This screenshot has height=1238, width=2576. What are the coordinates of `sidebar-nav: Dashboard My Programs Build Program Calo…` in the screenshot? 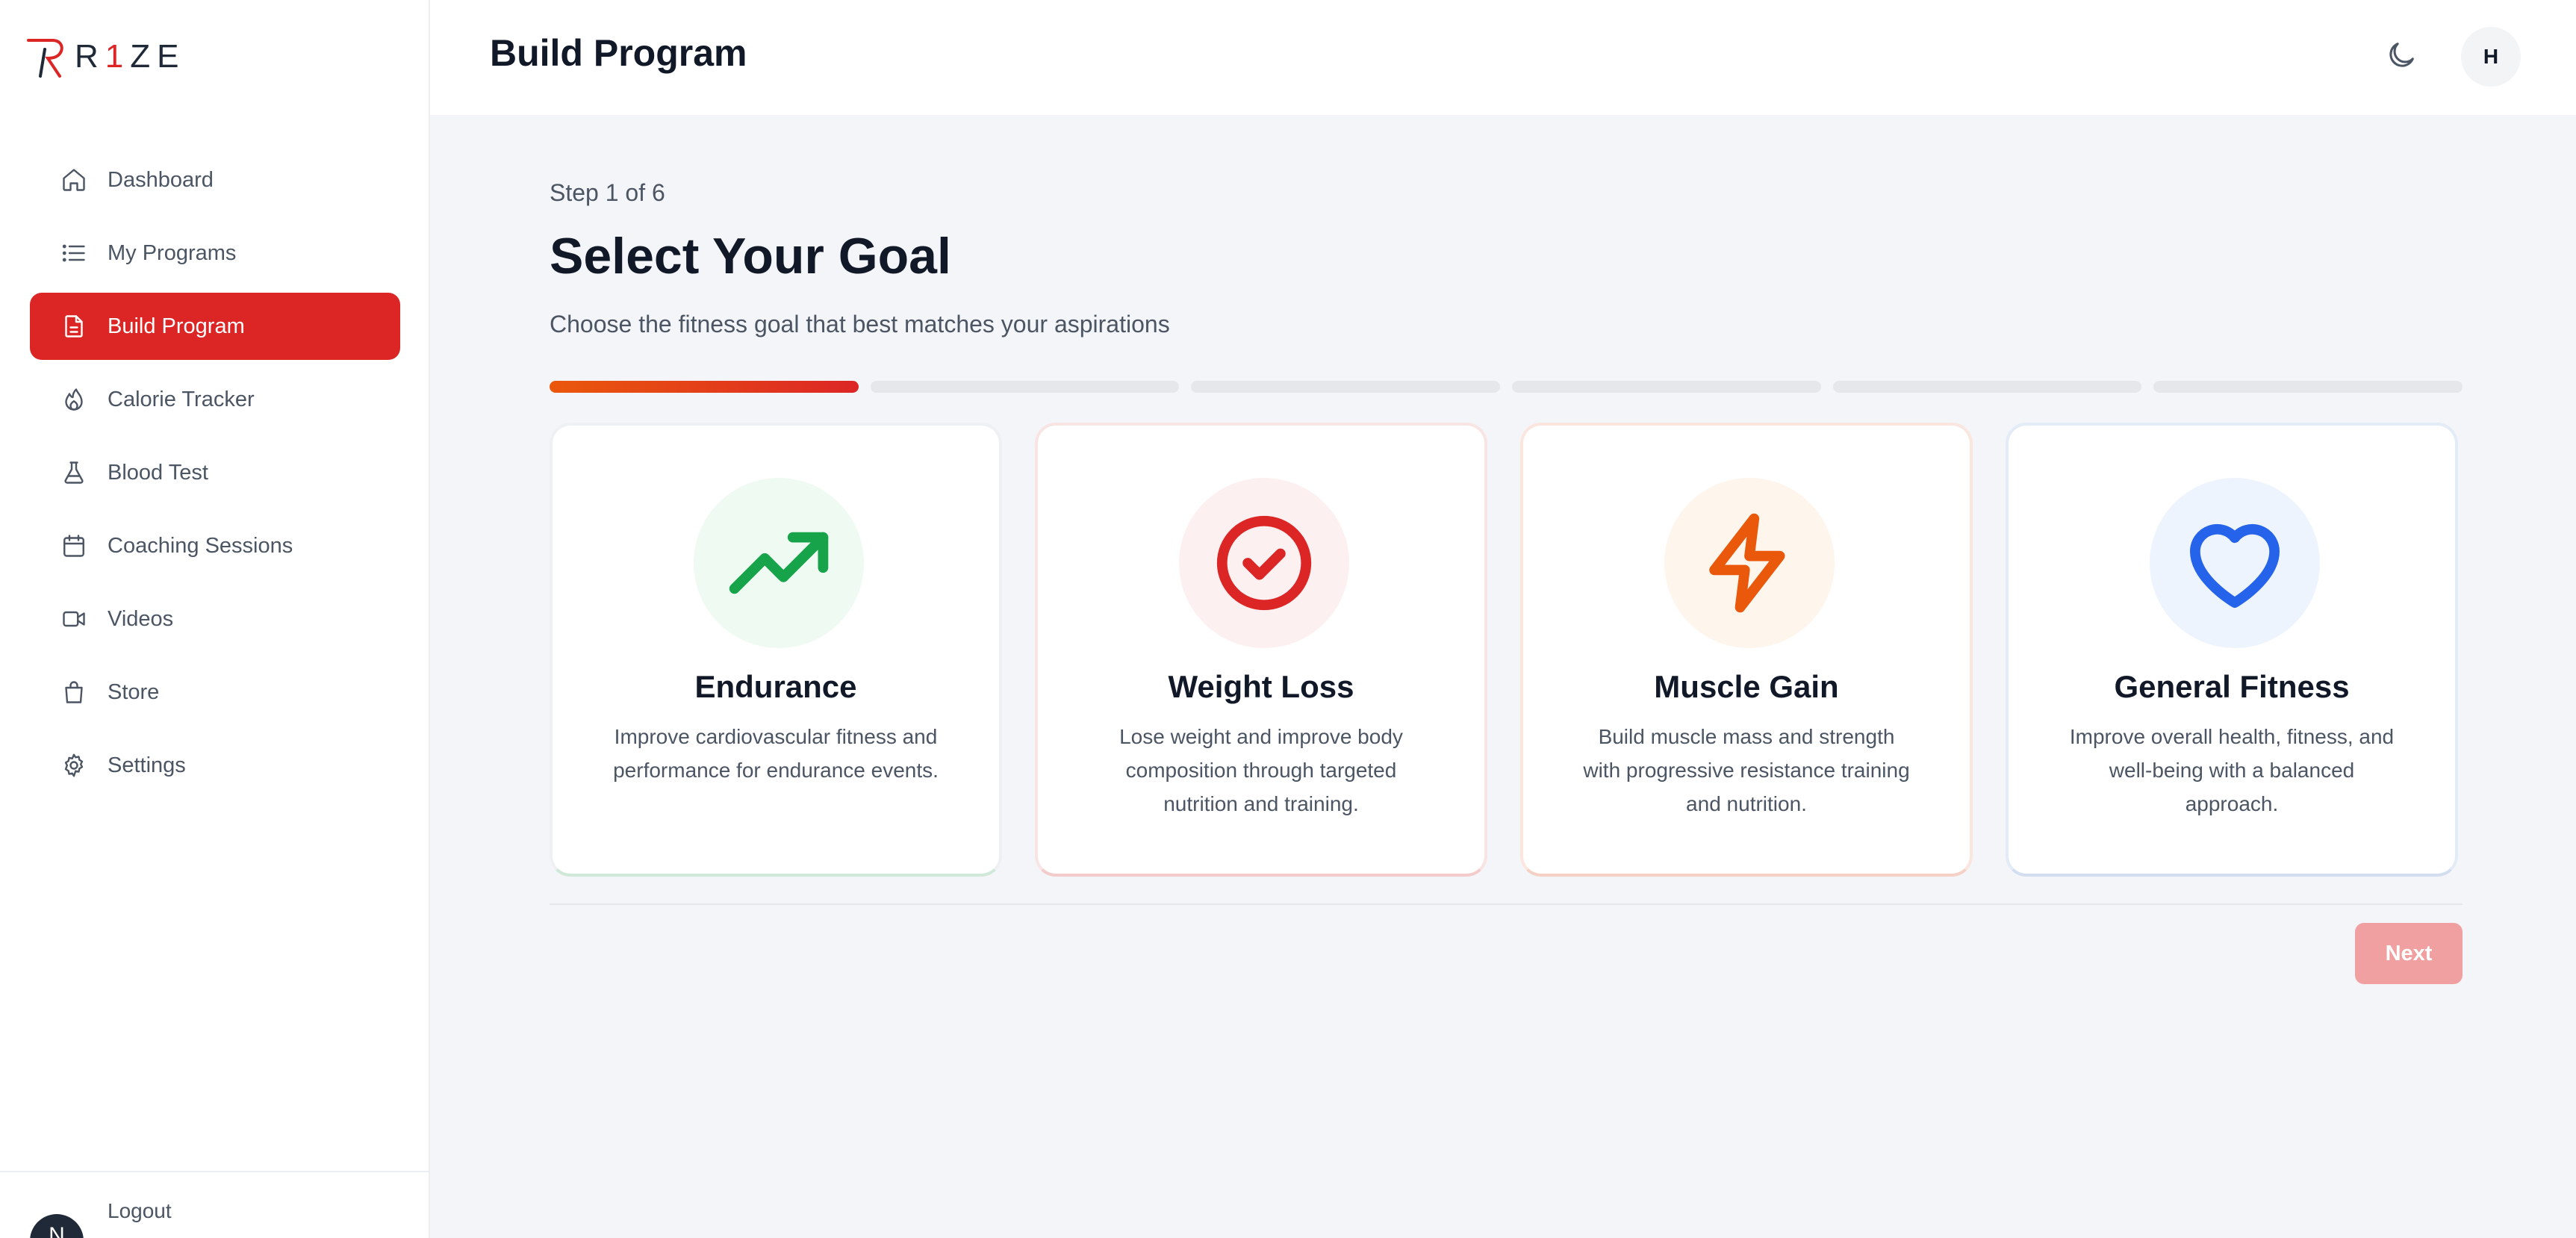 It's located at (215, 476).